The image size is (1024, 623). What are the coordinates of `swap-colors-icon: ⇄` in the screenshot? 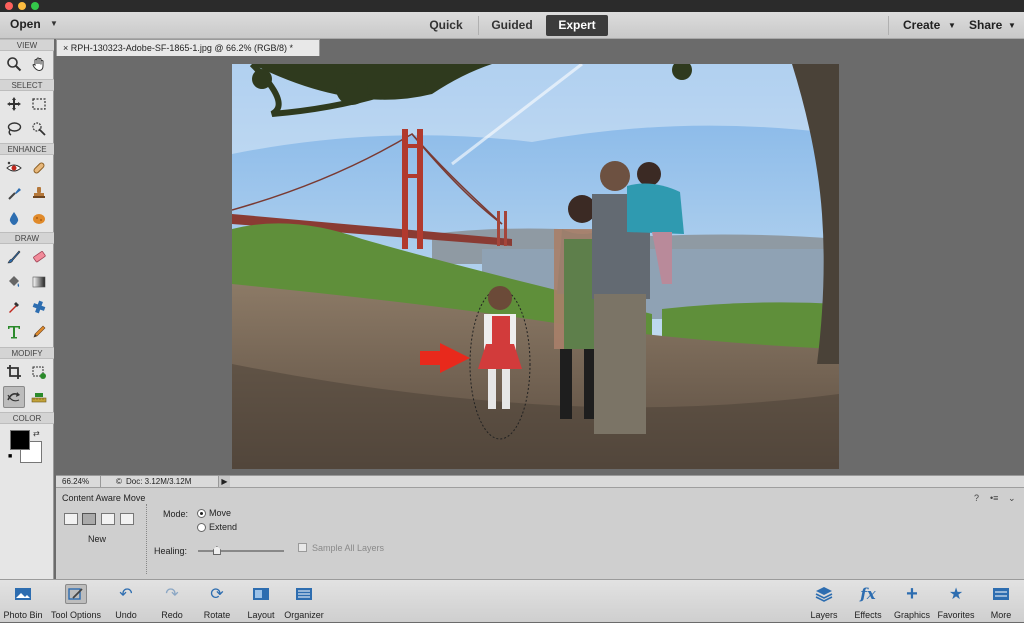 It's located at (36, 433).